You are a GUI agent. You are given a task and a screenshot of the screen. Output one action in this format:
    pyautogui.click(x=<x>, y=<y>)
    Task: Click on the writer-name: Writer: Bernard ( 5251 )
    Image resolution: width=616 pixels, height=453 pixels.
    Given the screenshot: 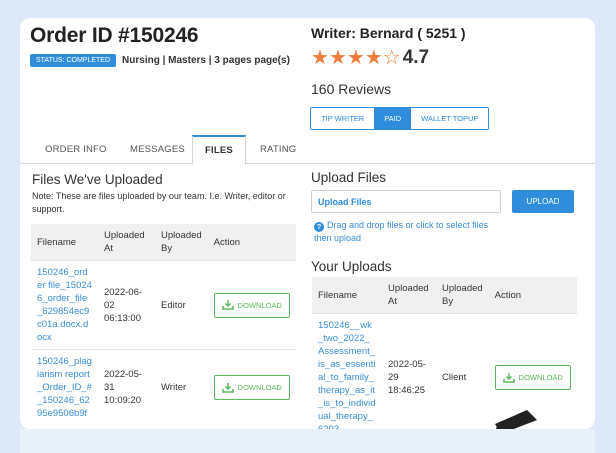 What is the action you would take?
    pyautogui.click(x=388, y=33)
    